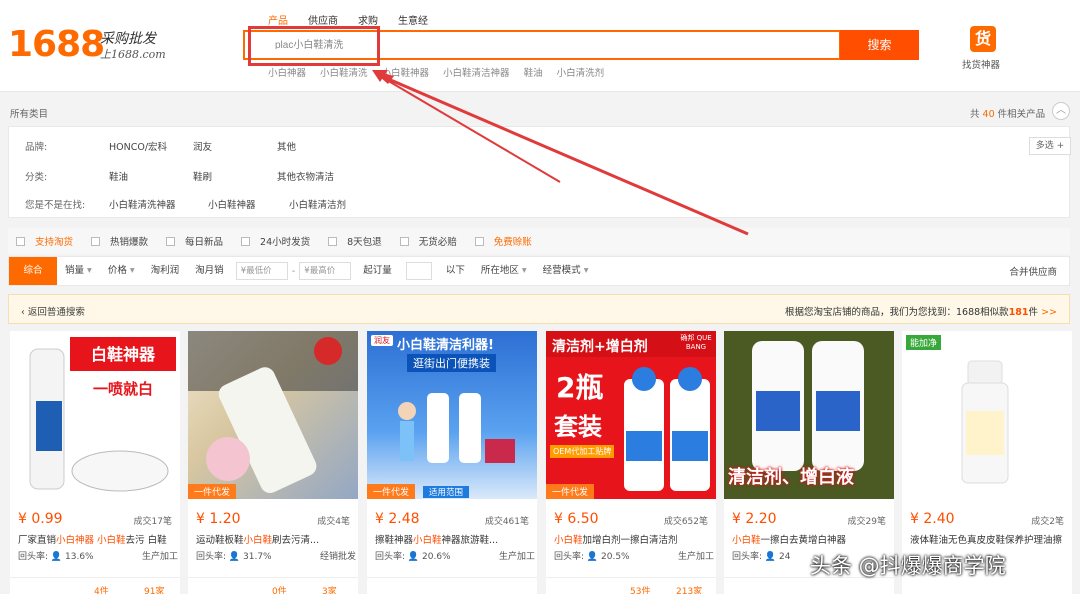  I want to click on watermark: 头条 @抖爆爆商学院, so click(908, 566).